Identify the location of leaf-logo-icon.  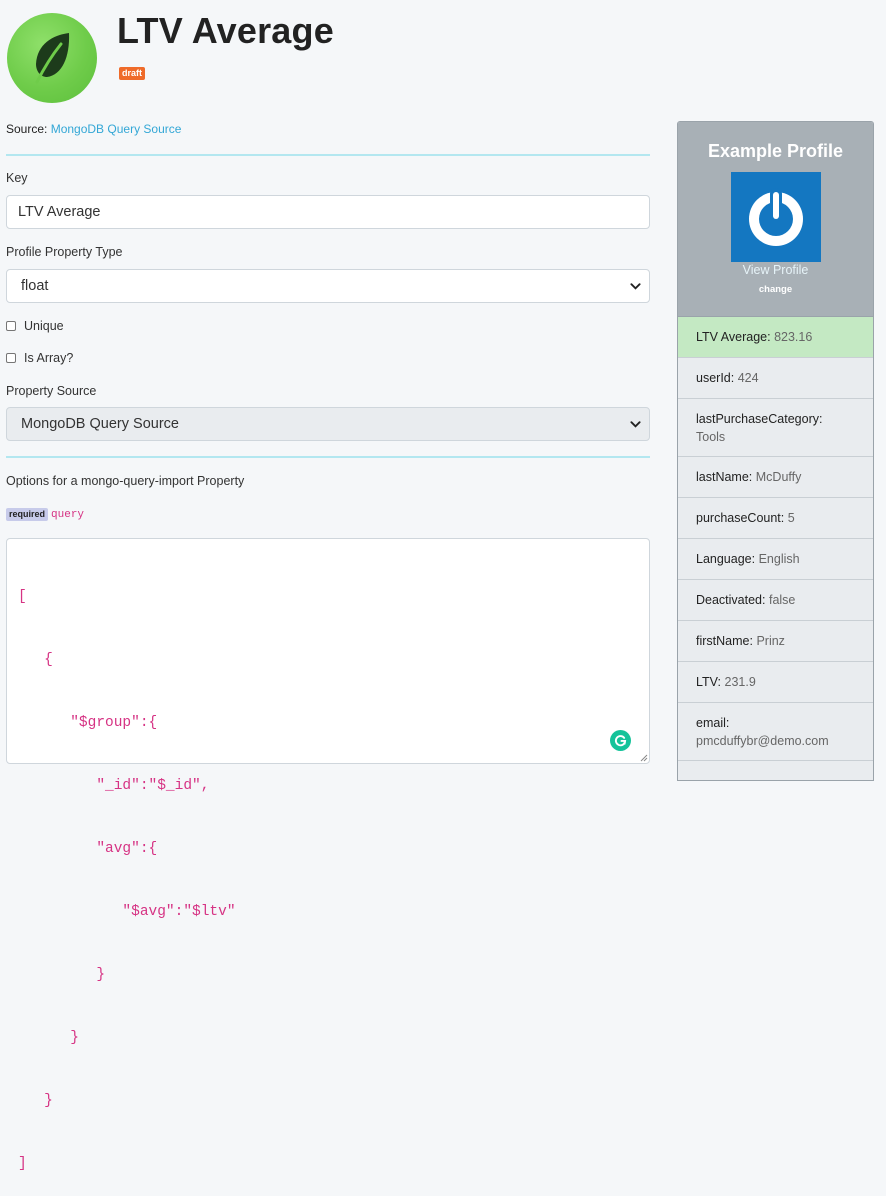
(52, 58).